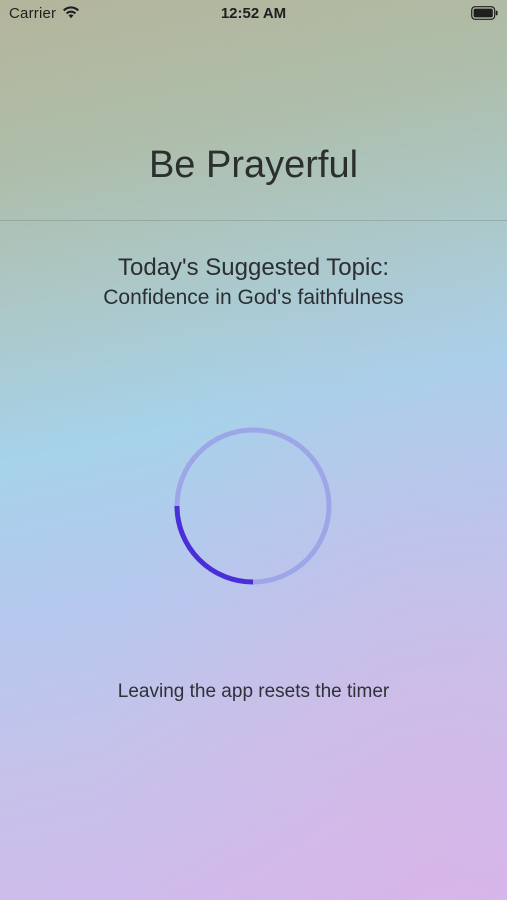  What do you see at coordinates (484, 13) in the screenshot?
I see `battery-icon` at bounding box center [484, 13].